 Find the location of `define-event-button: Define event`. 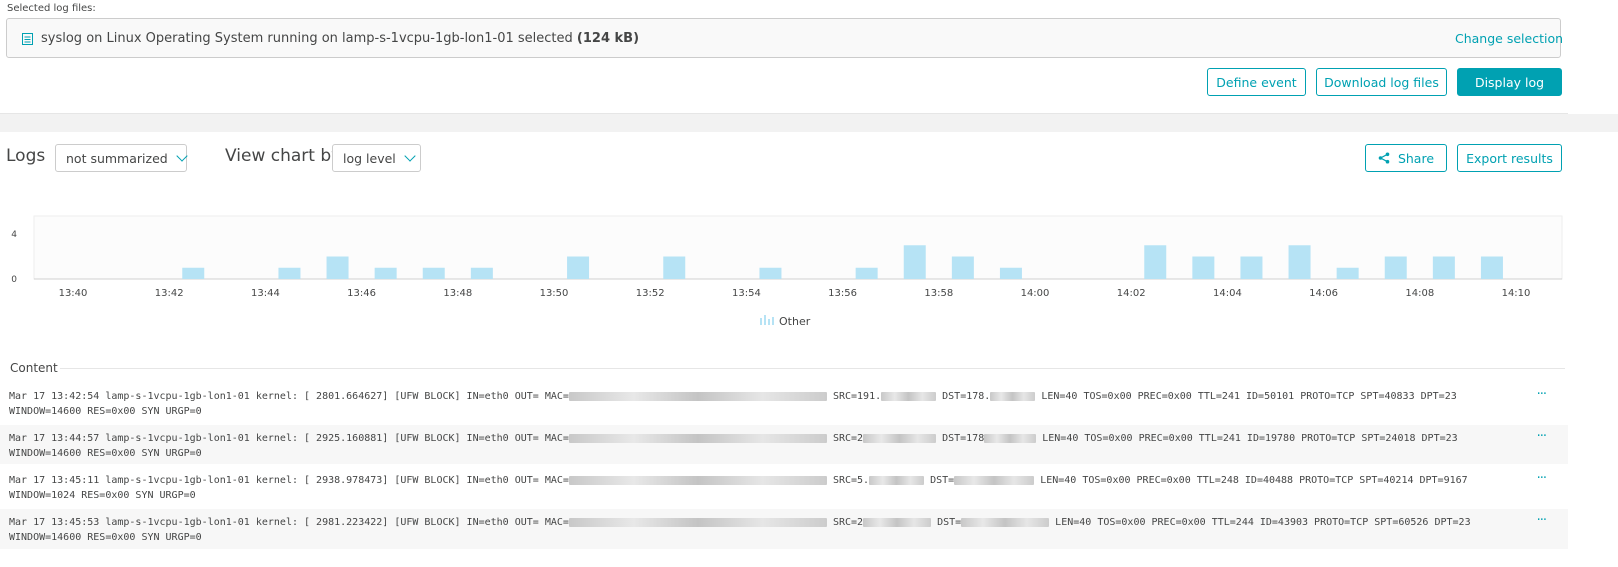

define-event-button: Define event is located at coordinates (1256, 82).